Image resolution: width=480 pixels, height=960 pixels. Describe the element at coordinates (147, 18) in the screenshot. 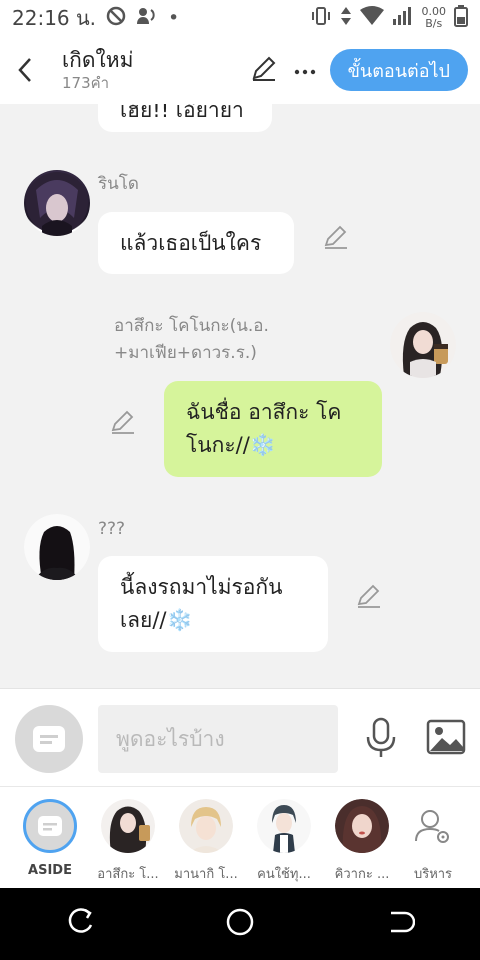

I see `call-icon` at that location.